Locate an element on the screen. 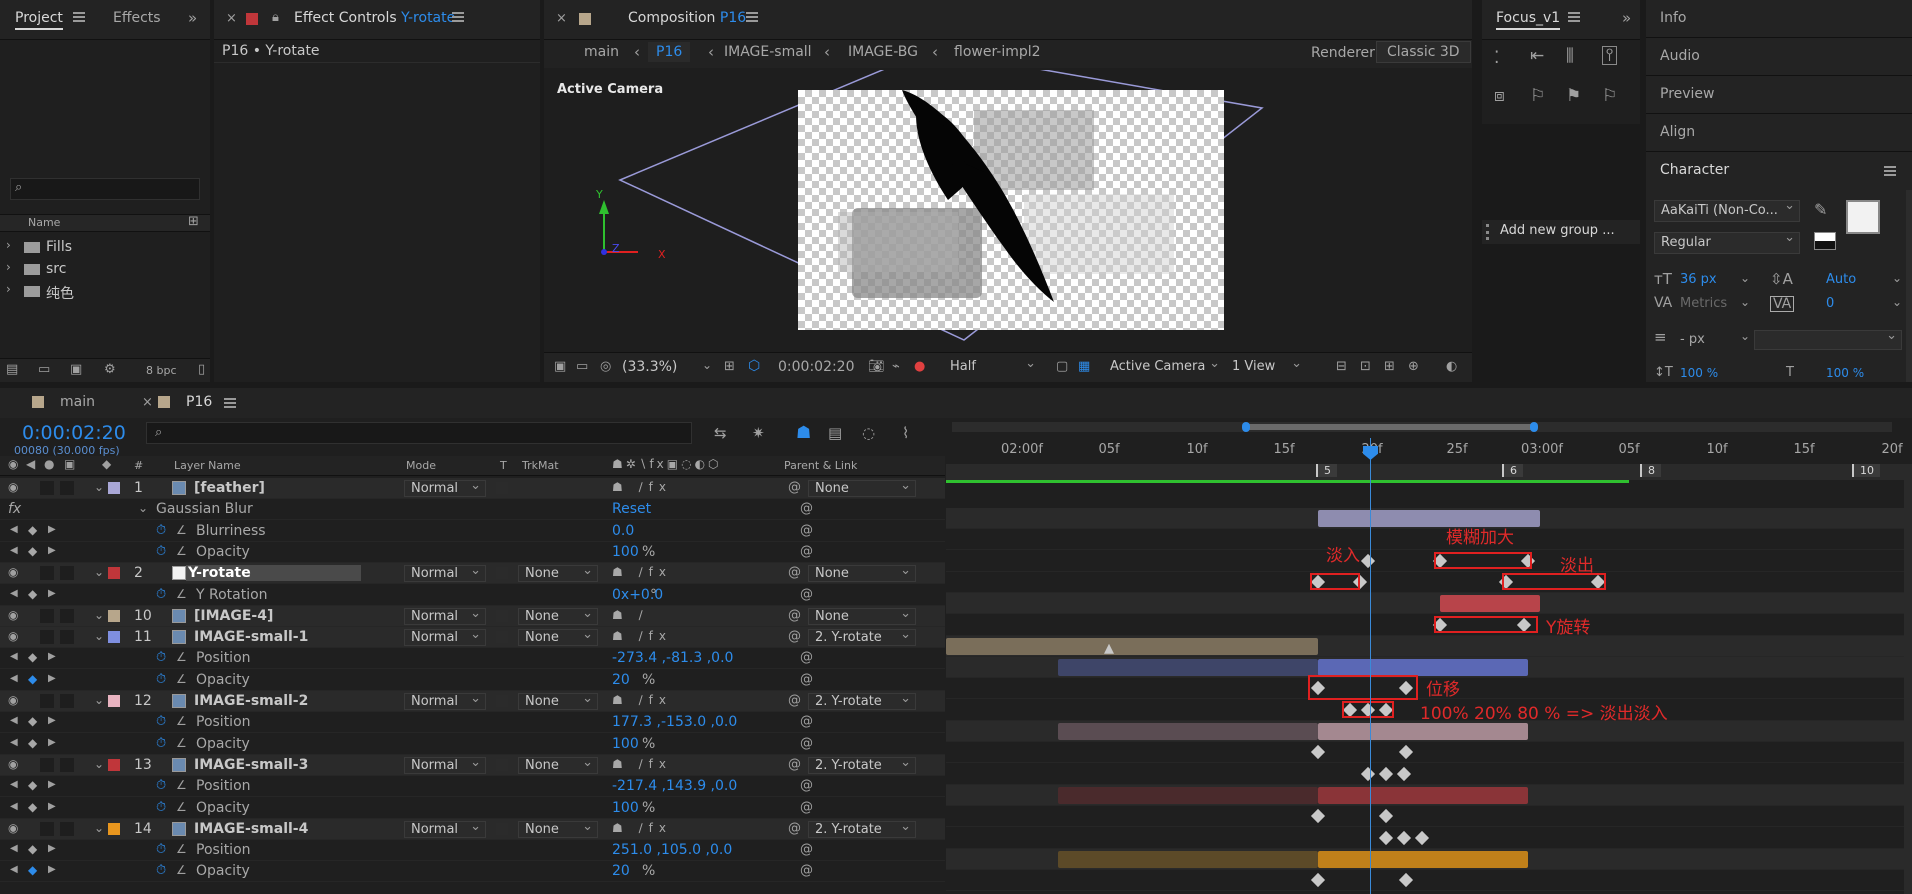 Image resolution: width=1912 pixels, height=894 pixels. layer-bar-dim is located at coordinates (1188, 731).